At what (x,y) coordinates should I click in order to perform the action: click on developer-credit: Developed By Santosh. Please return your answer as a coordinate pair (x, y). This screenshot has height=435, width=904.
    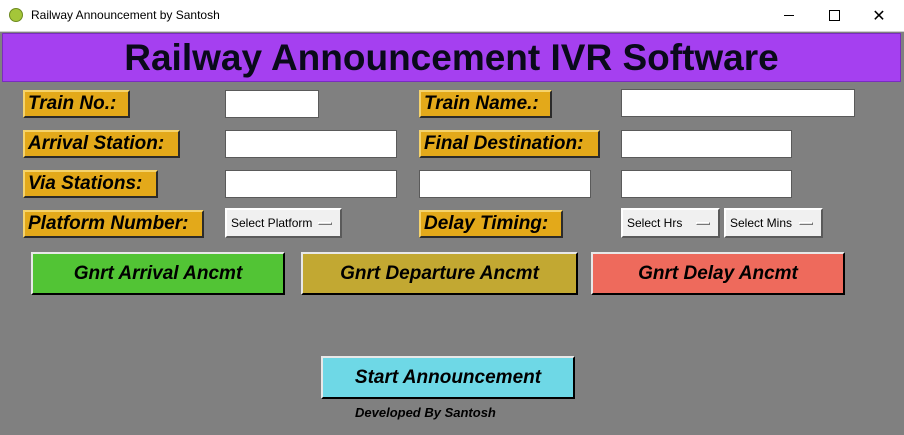
    Looking at the image, I should click on (425, 412).